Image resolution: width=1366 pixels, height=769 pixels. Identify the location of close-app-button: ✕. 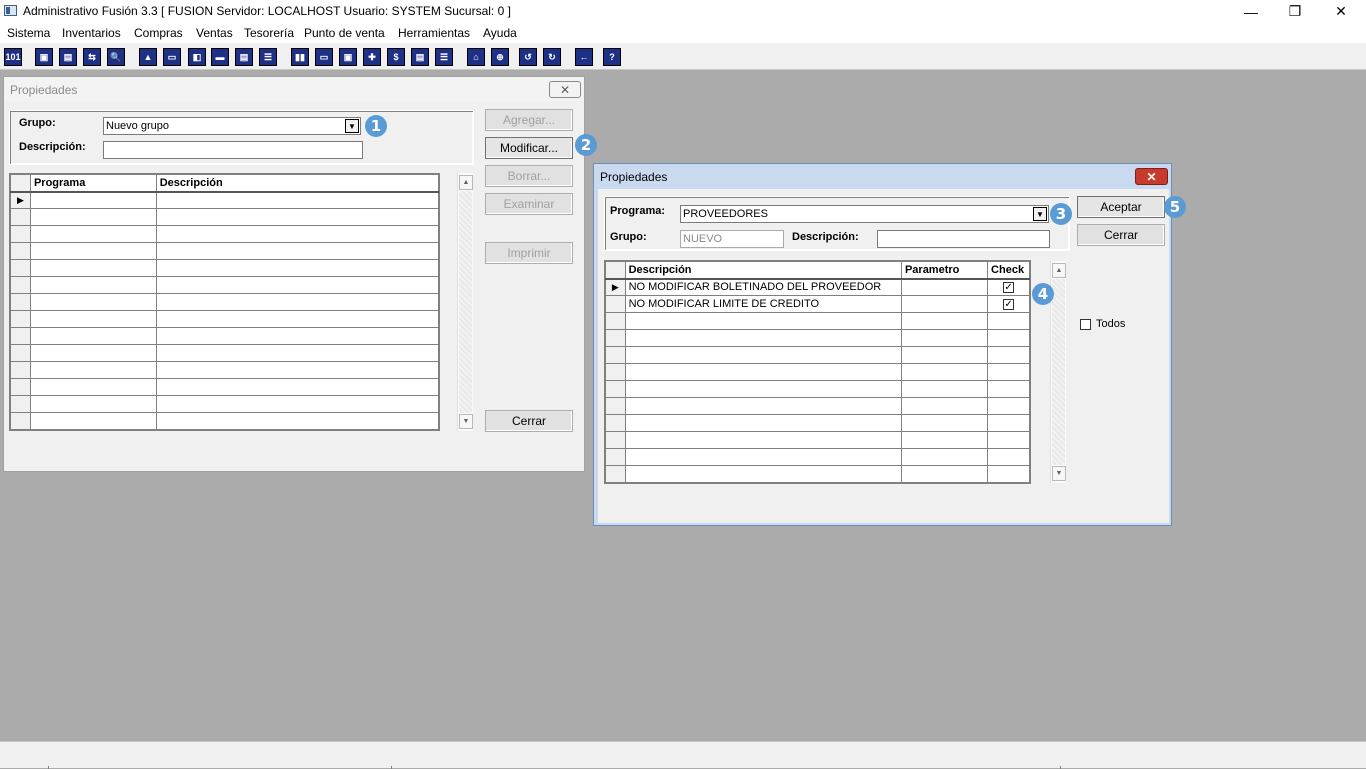
(1341, 11).